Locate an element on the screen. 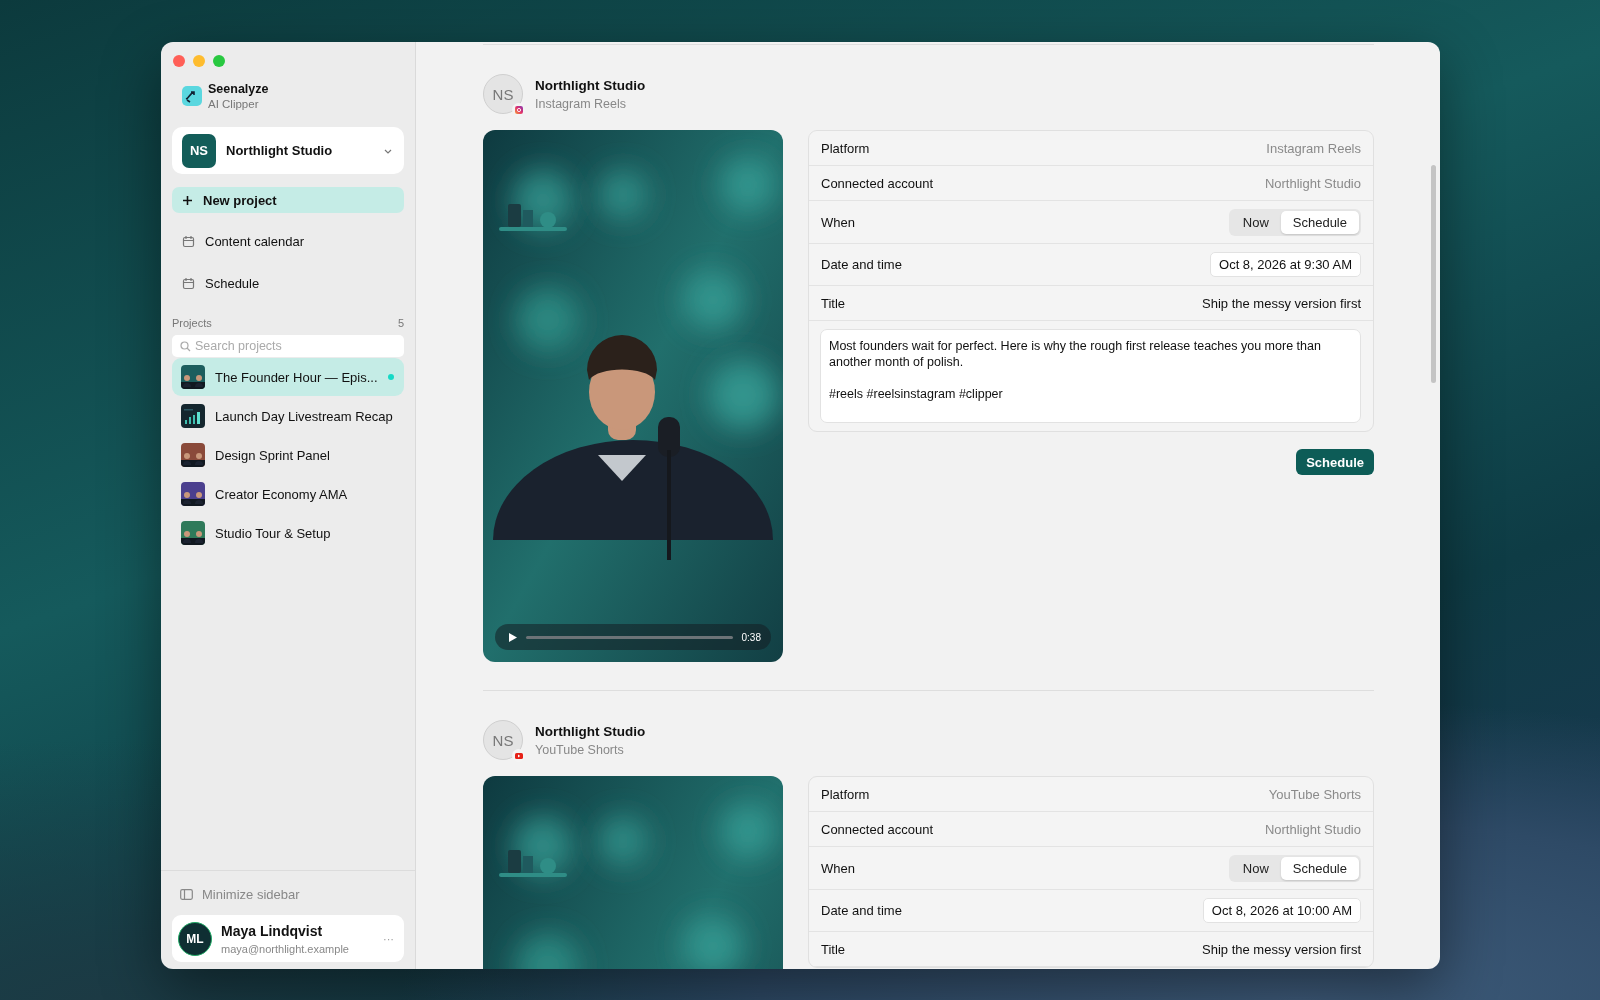  nav-item: Schedule is located at coordinates (288, 283).